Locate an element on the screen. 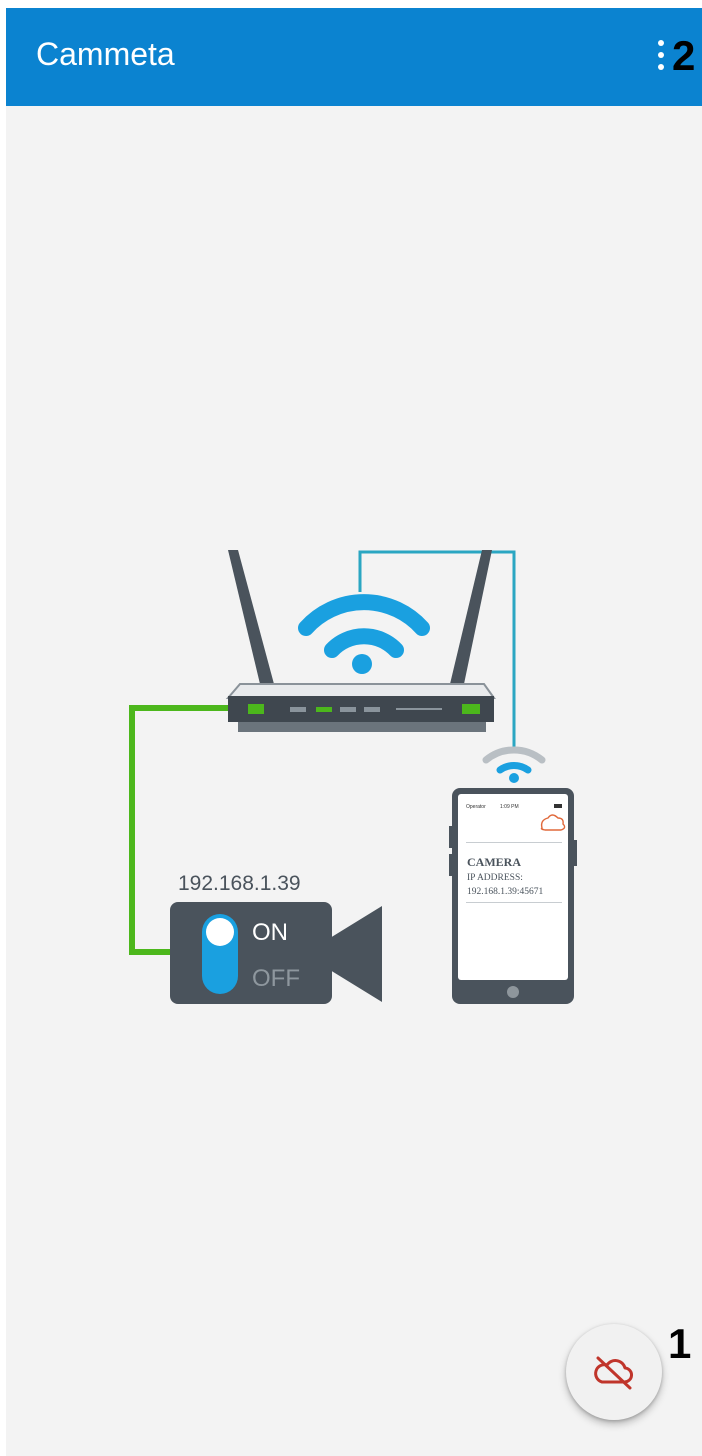 The image size is (702, 1456). cloud-off-button is located at coordinates (614, 1372).